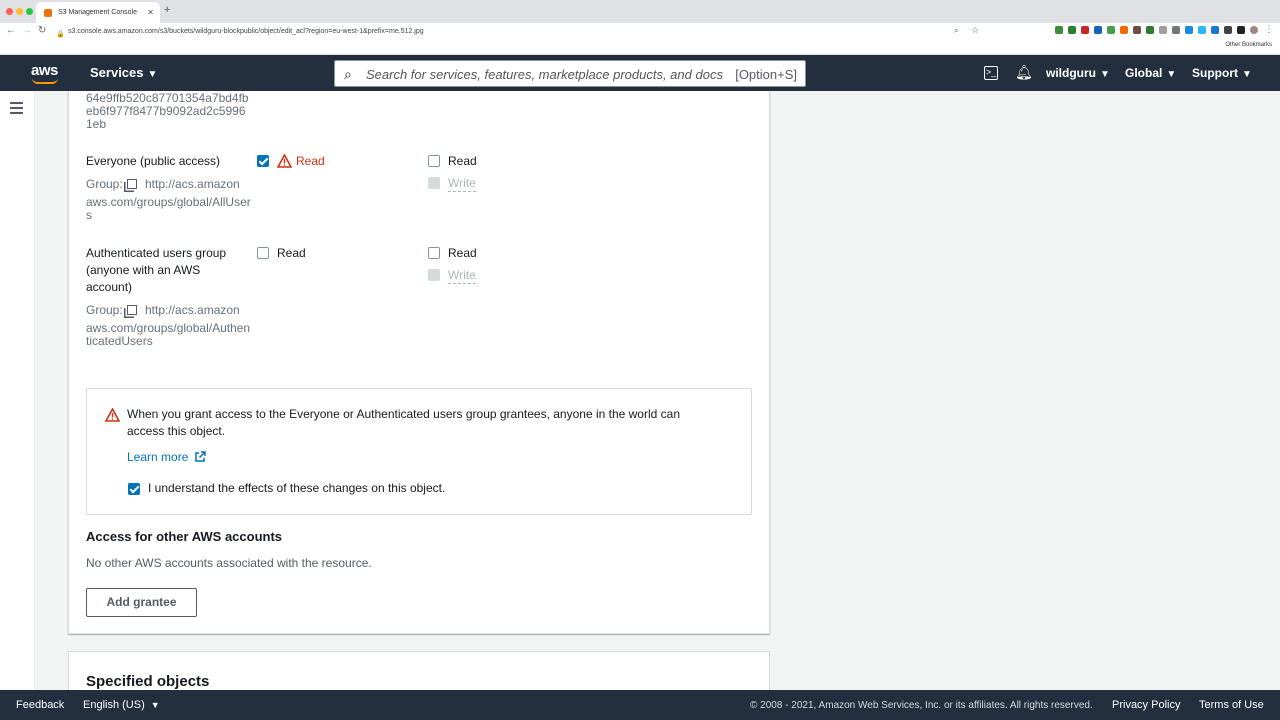 This screenshot has width=1280, height=720. I want to click on services-menu: Services ▼, so click(123, 72).